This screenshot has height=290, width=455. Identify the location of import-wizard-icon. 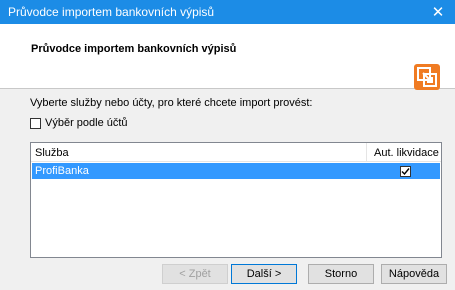
(427, 77).